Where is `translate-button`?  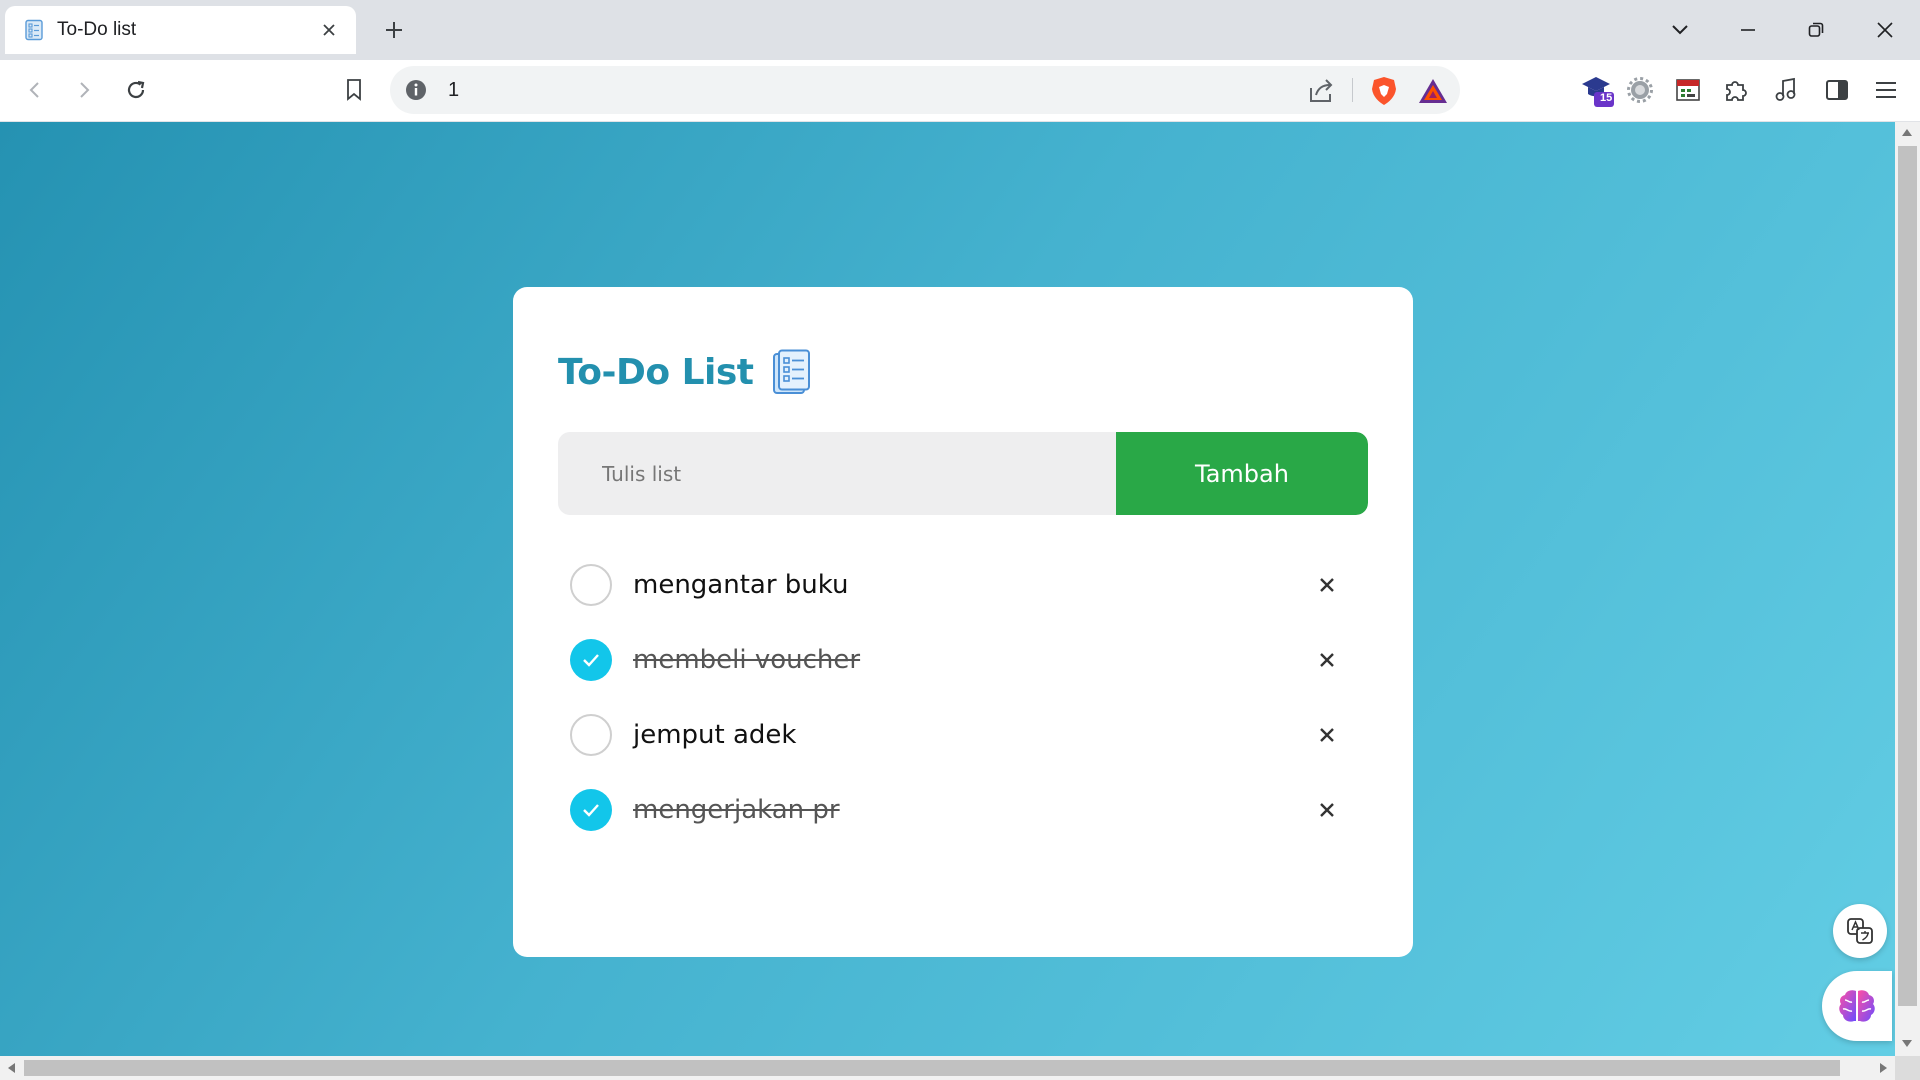
translate-button is located at coordinates (1860, 931).